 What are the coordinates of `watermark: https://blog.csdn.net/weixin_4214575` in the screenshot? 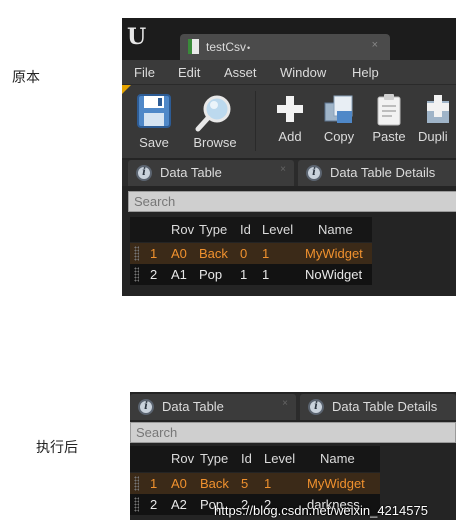 It's located at (321, 510).